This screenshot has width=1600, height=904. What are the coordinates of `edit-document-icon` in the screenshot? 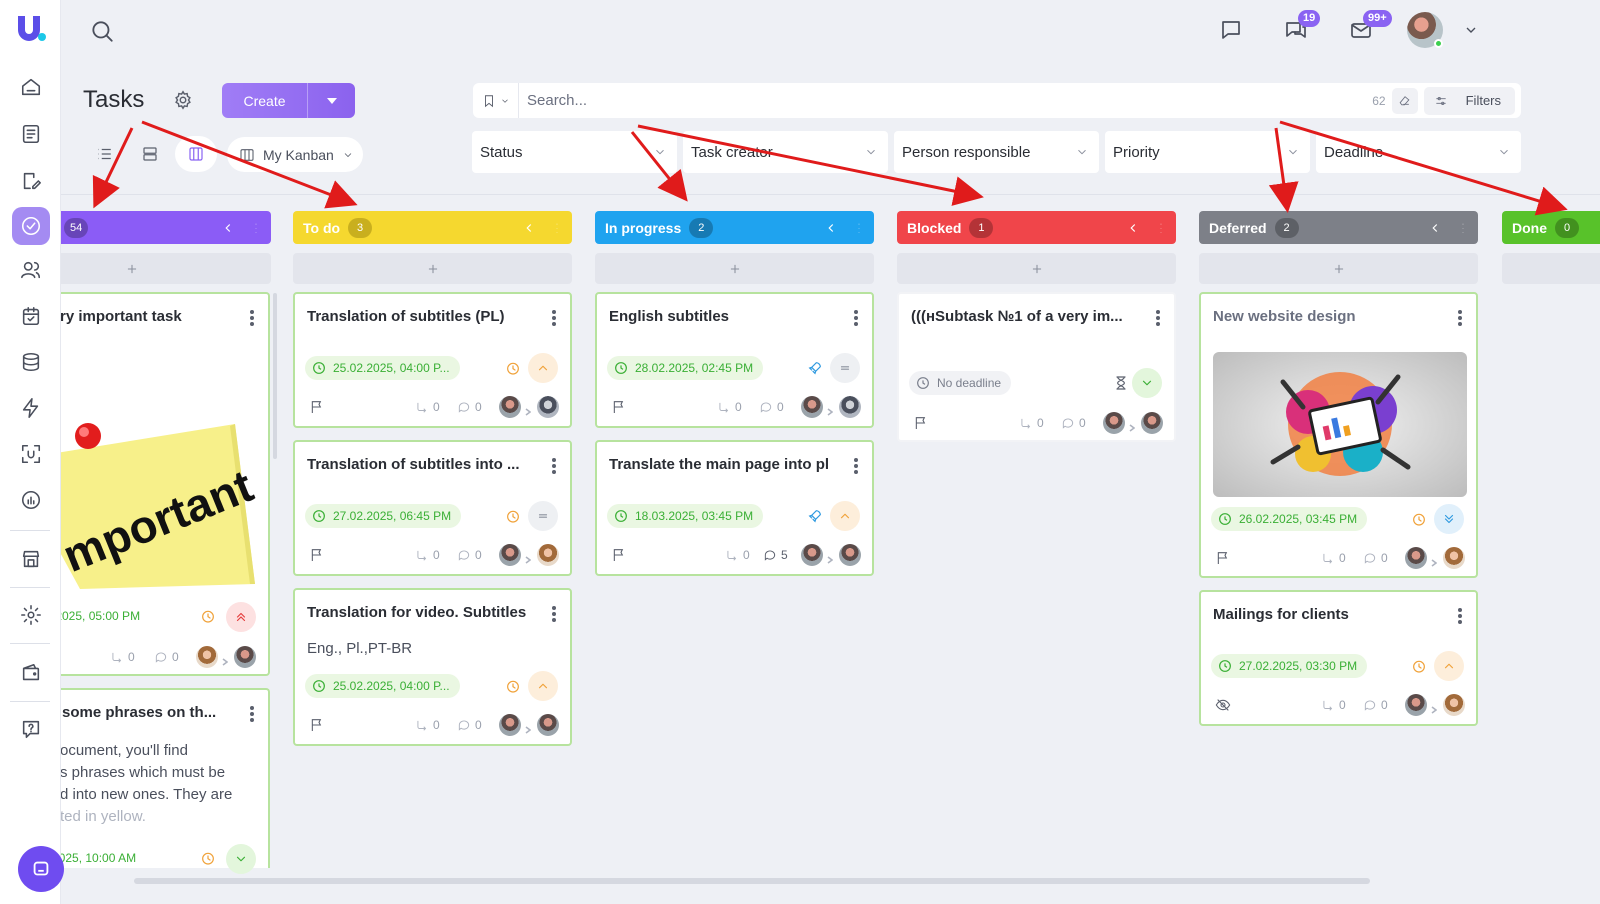 It's located at (31, 181).